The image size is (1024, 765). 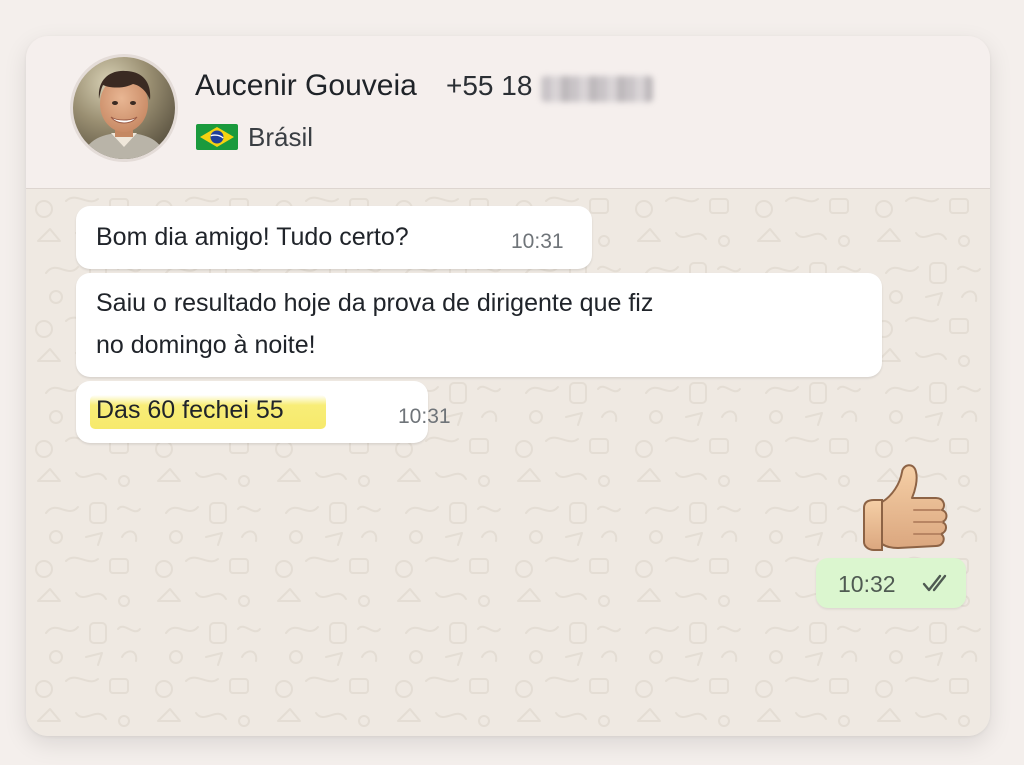 What do you see at coordinates (867, 584) in the screenshot?
I see `message-time: 10:32` at bounding box center [867, 584].